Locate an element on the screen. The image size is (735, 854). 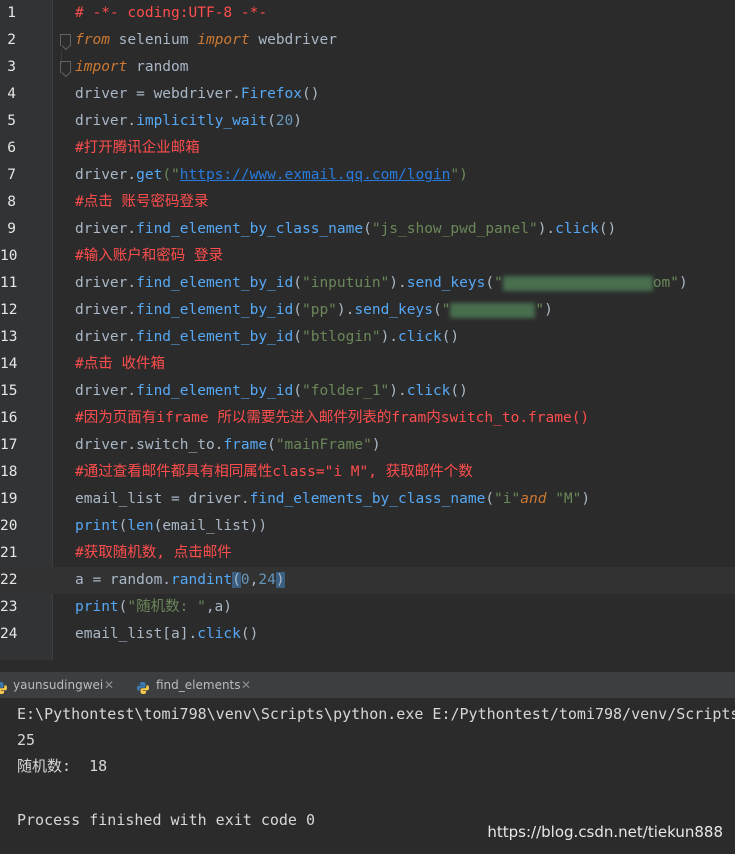
code-text: #点击 收件箱 is located at coordinates (120, 364).